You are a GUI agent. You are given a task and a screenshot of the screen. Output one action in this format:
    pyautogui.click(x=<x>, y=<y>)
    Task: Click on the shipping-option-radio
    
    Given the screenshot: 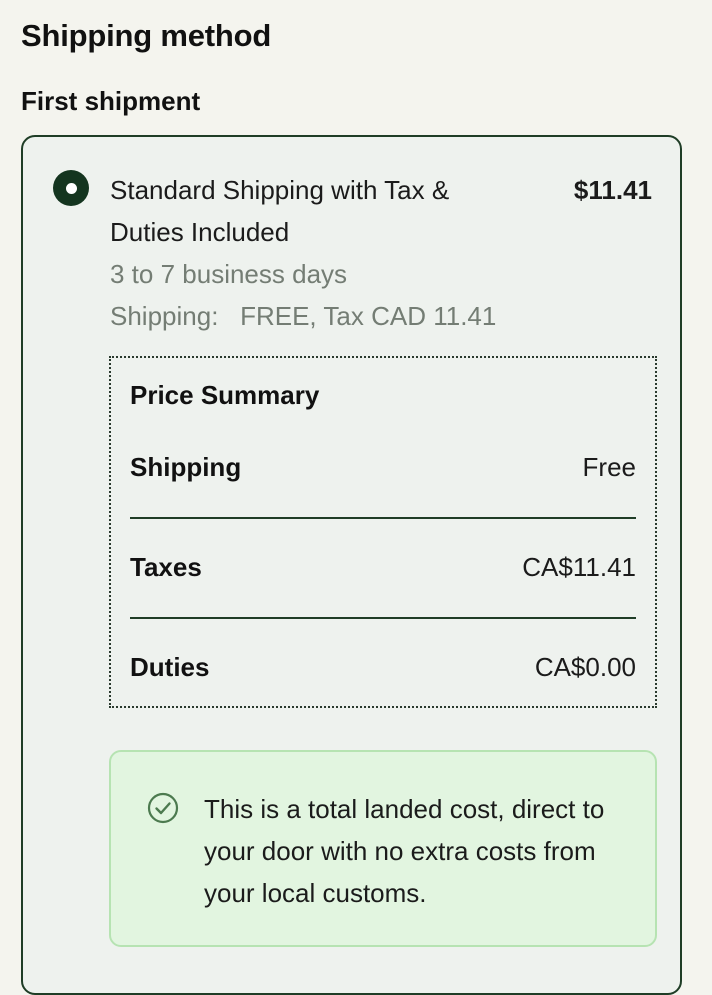 What is the action you would take?
    pyautogui.click(x=71, y=188)
    